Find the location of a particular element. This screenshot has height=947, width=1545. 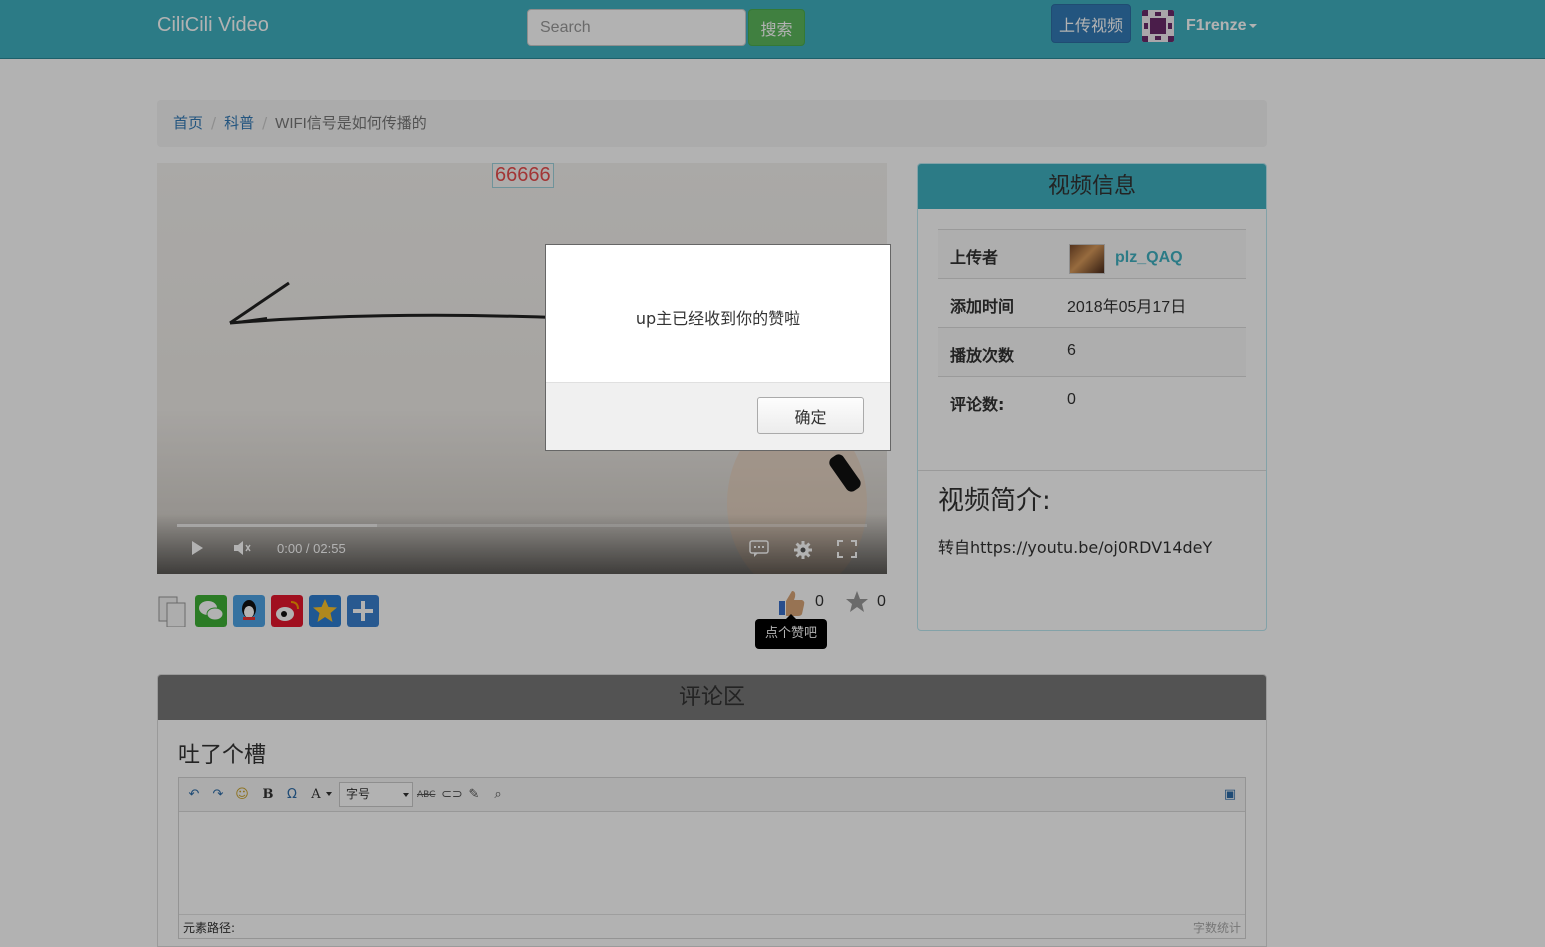

alert-dialog: up主已经收到你的赞啦 确定 is located at coordinates (718, 347).